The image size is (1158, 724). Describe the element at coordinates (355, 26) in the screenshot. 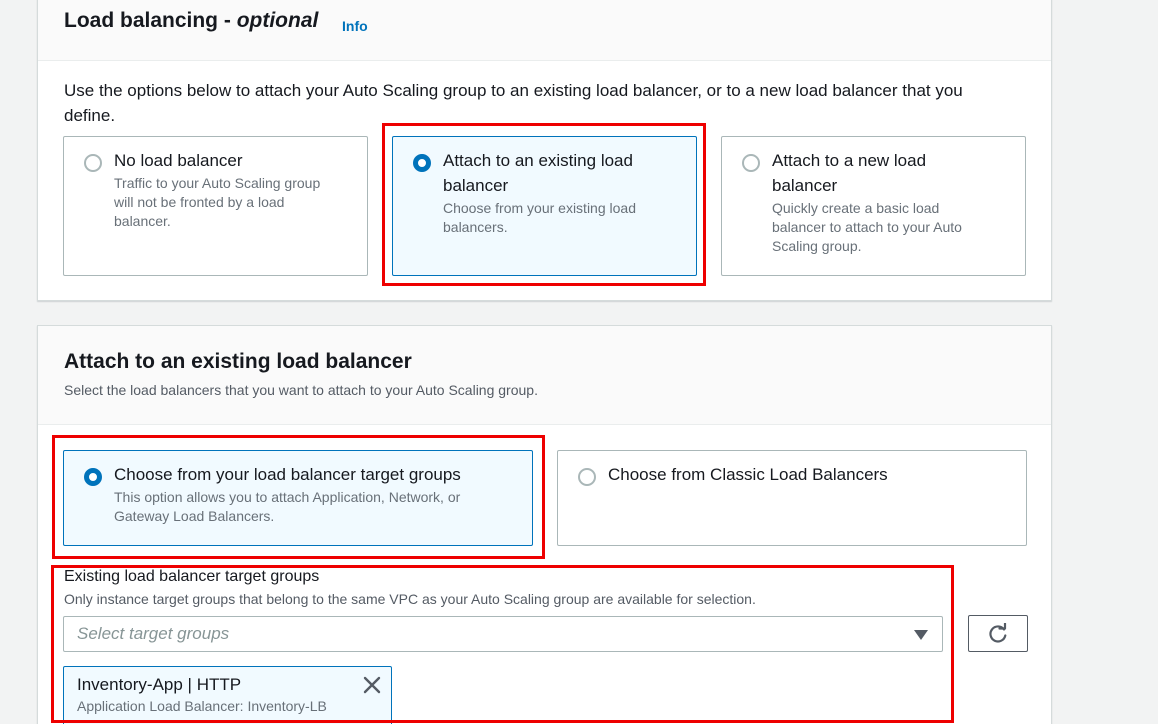

I see `info-link: Info` at that location.